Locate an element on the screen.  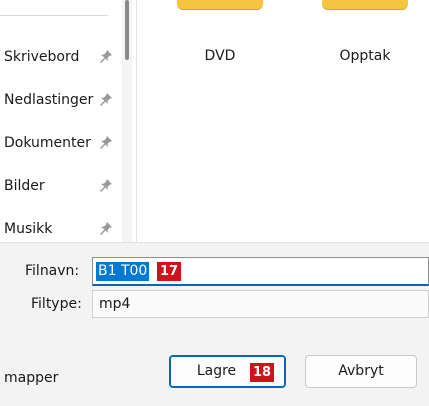
sidebar-item-label: Bilder is located at coordinates (24, 186).